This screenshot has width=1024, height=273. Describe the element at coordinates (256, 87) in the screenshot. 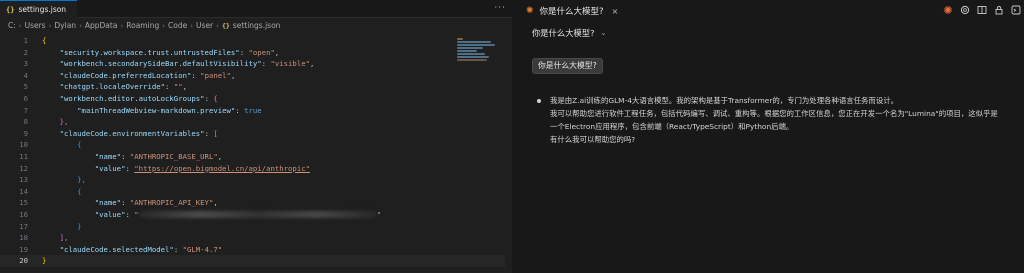

I see `code-line: 5 "chatgpt.localeOverride": "",` at that location.